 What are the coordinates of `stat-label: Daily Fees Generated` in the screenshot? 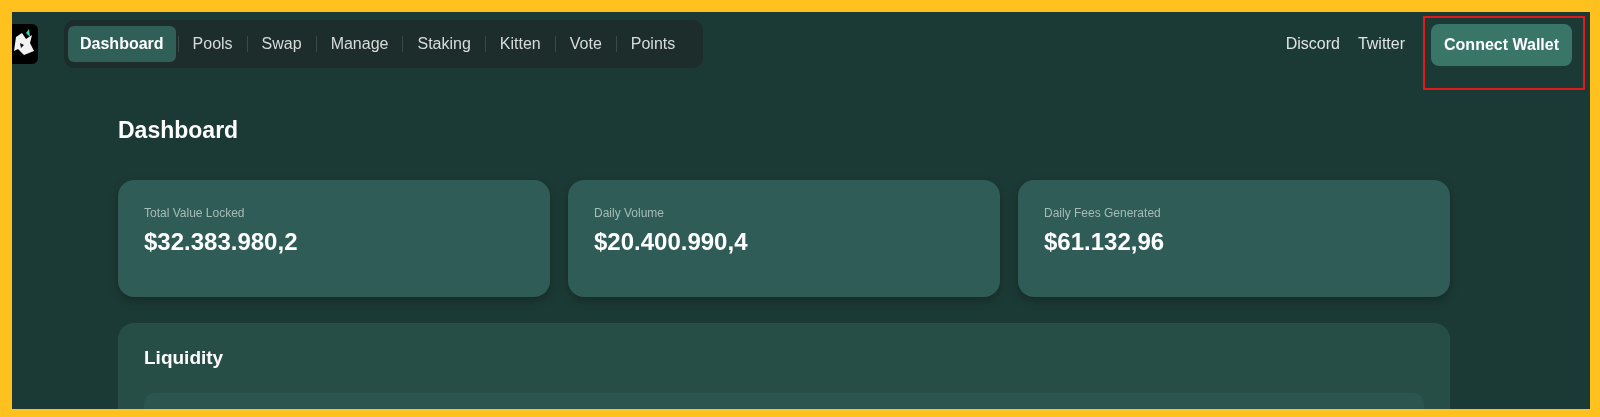 It's located at (1103, 213).